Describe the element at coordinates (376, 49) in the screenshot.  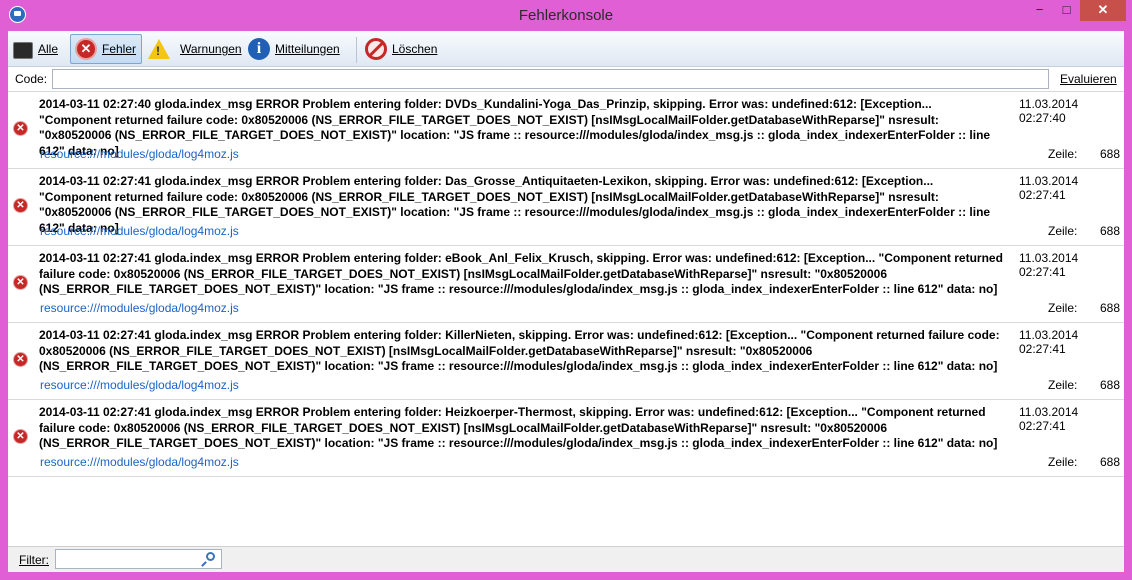
I see `clear-icon` at that location.